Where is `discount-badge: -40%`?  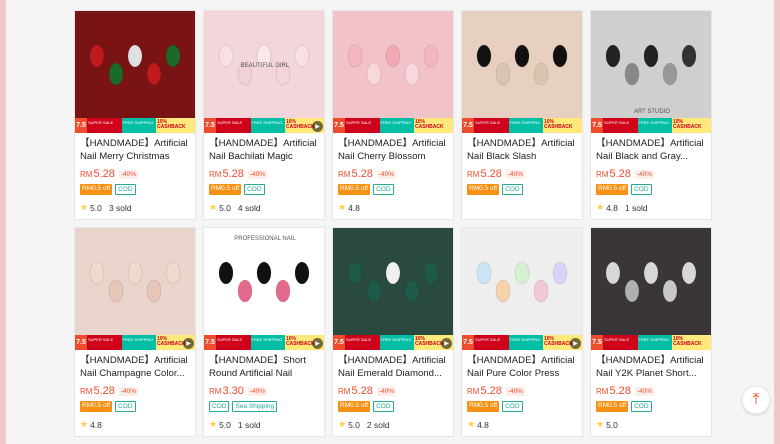 discount-badge: -40% is located at coordinates (515, 391).